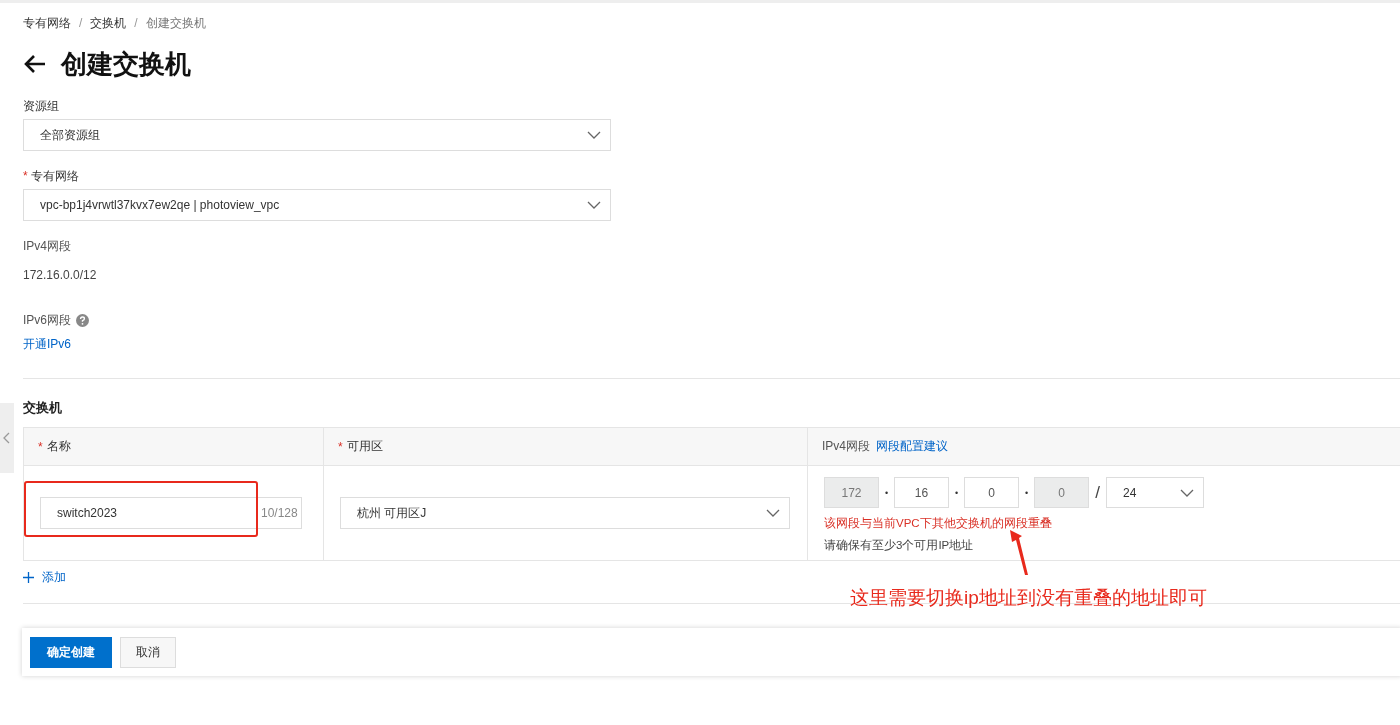 Image resolution: width=1400 pixels, height=725 pixels. Describe the element at coordinates (47, 23) in the screenshot. I see `breadcrumb-item: 专有网络` at that location.